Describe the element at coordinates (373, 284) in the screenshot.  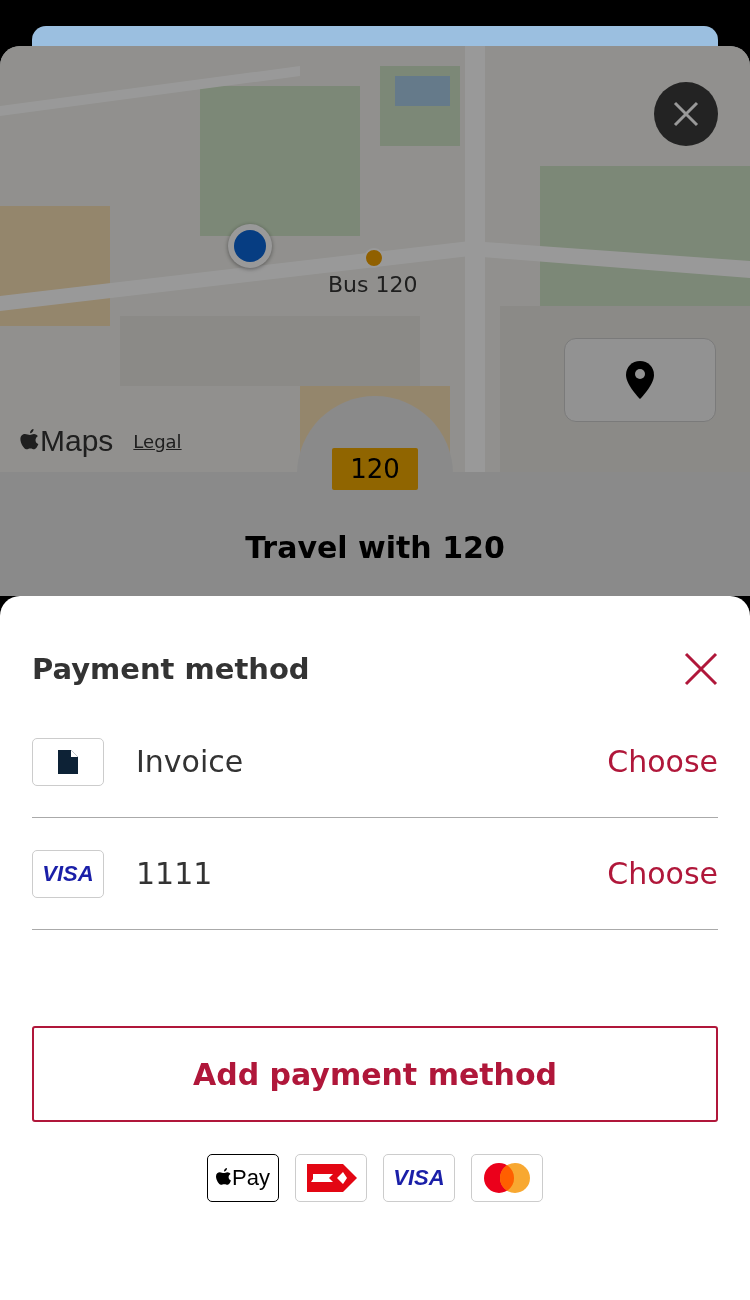
I see `stop-label: Bus 120` at that location.